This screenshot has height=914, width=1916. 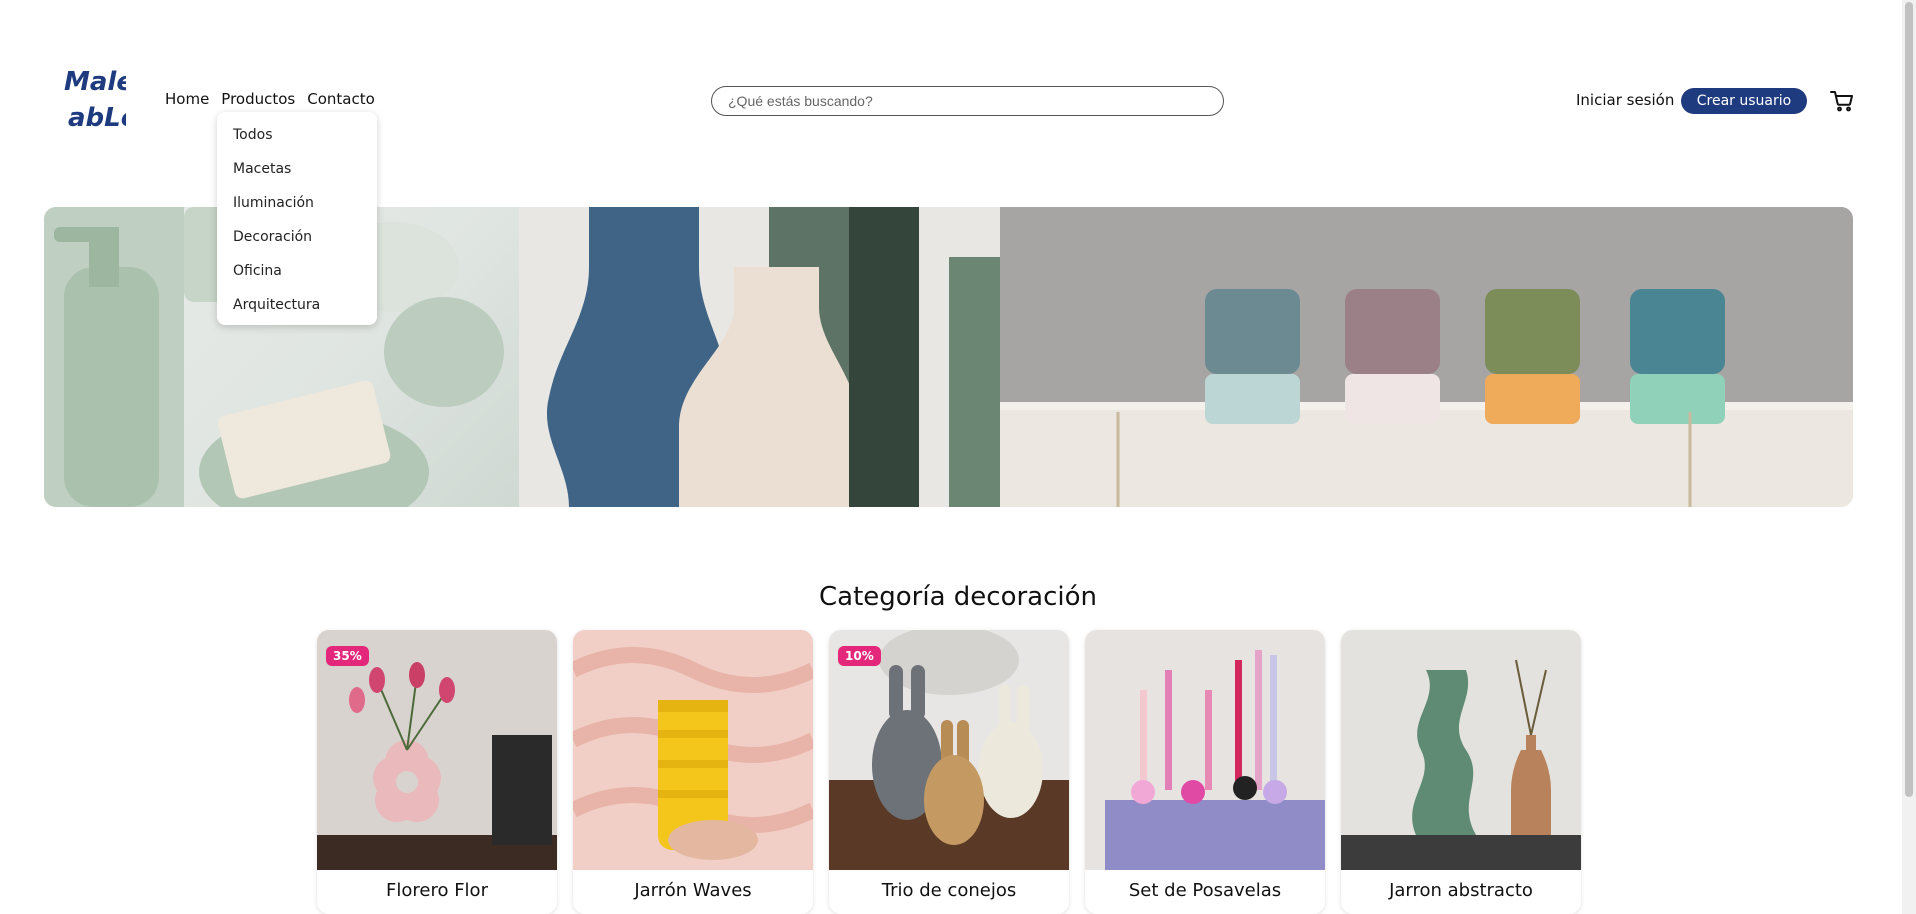 I want to click on svg-text: Male, so click(x=95, y=82).